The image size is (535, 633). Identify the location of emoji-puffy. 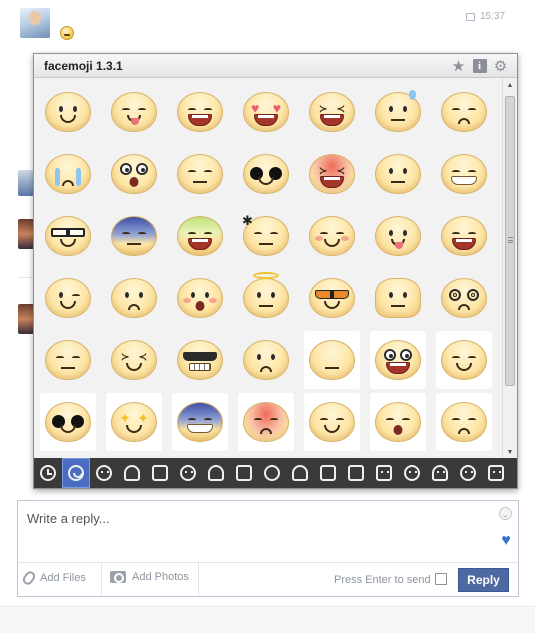
(398, 298).